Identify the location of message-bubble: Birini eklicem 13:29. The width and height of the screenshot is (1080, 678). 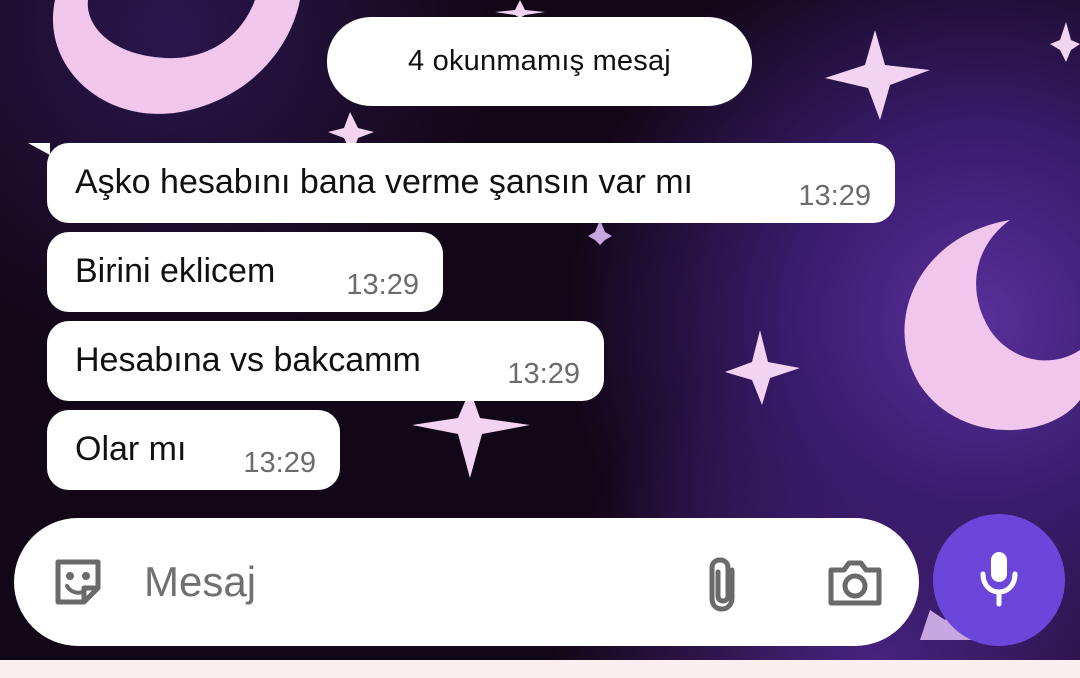
(245, 272).